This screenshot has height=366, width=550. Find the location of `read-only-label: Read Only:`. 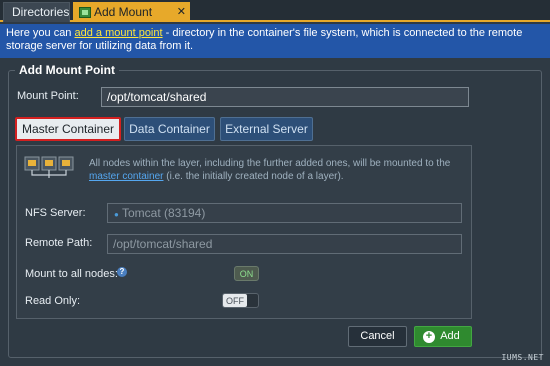

read-only-label: Read Only: is located at coordinates (53, 301).